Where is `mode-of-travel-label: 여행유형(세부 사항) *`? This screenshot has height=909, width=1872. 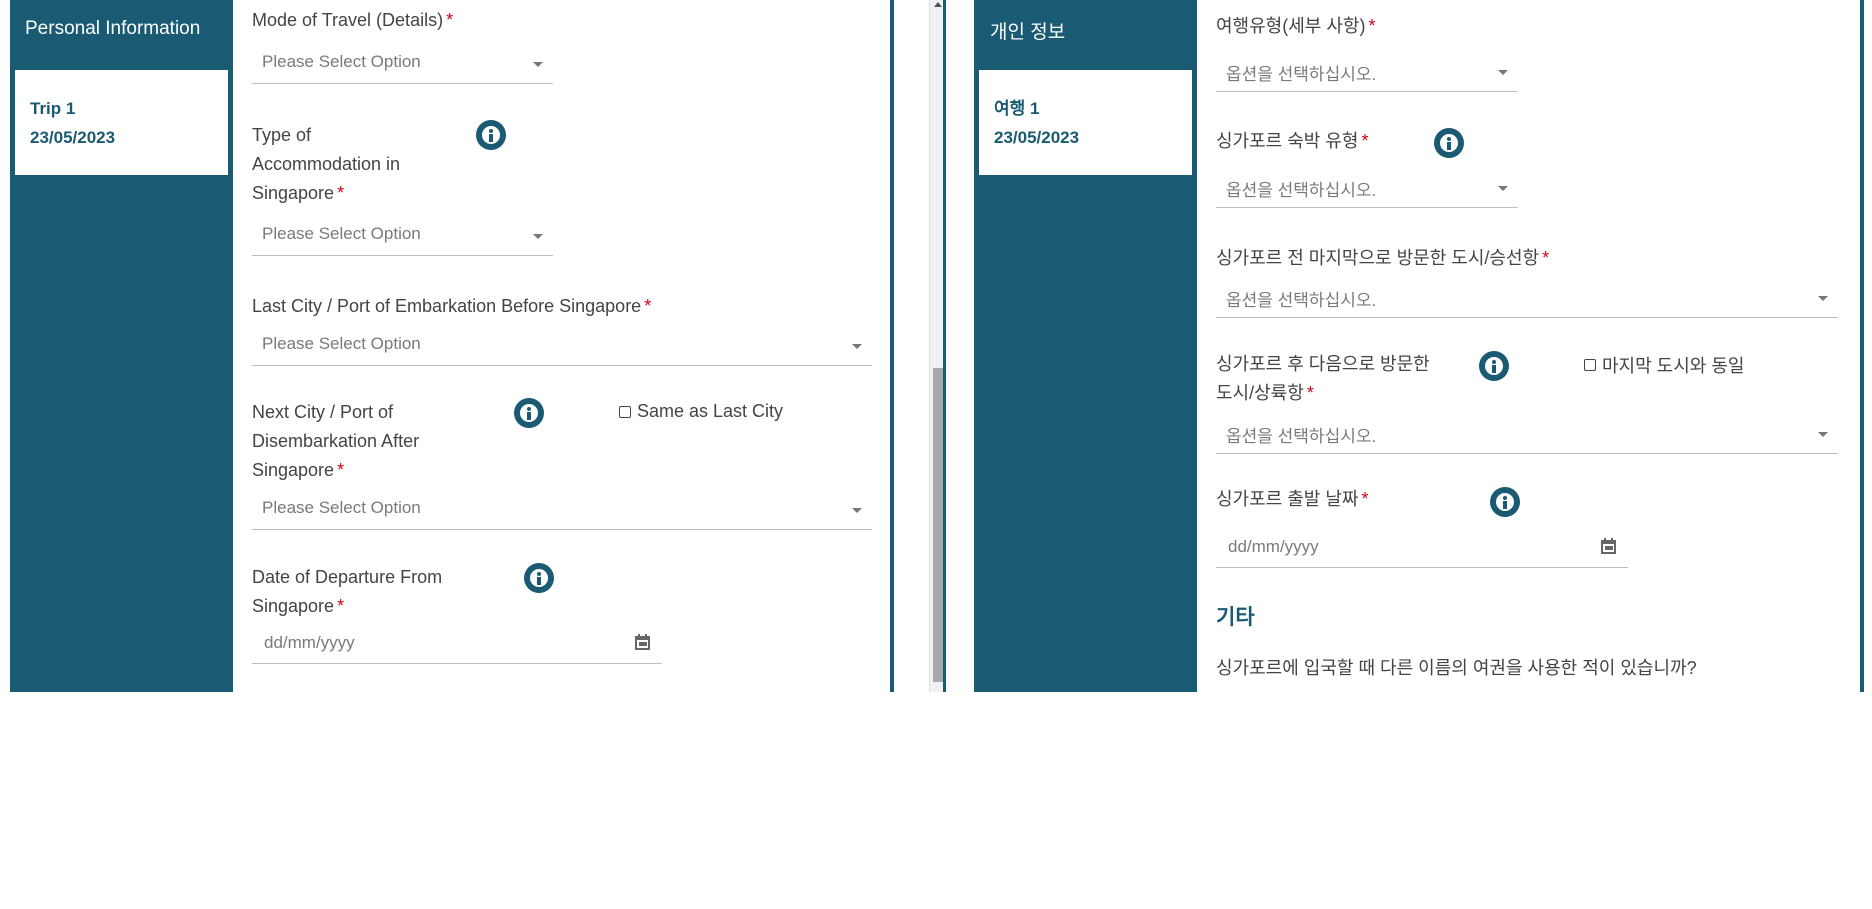 mode-of-travel-label: 여행유형(세부 사항) * is located at coordinates (1296, 26).